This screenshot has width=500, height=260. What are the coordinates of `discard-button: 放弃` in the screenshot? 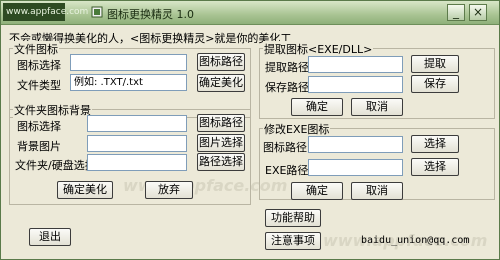 It's located at (169, 190).